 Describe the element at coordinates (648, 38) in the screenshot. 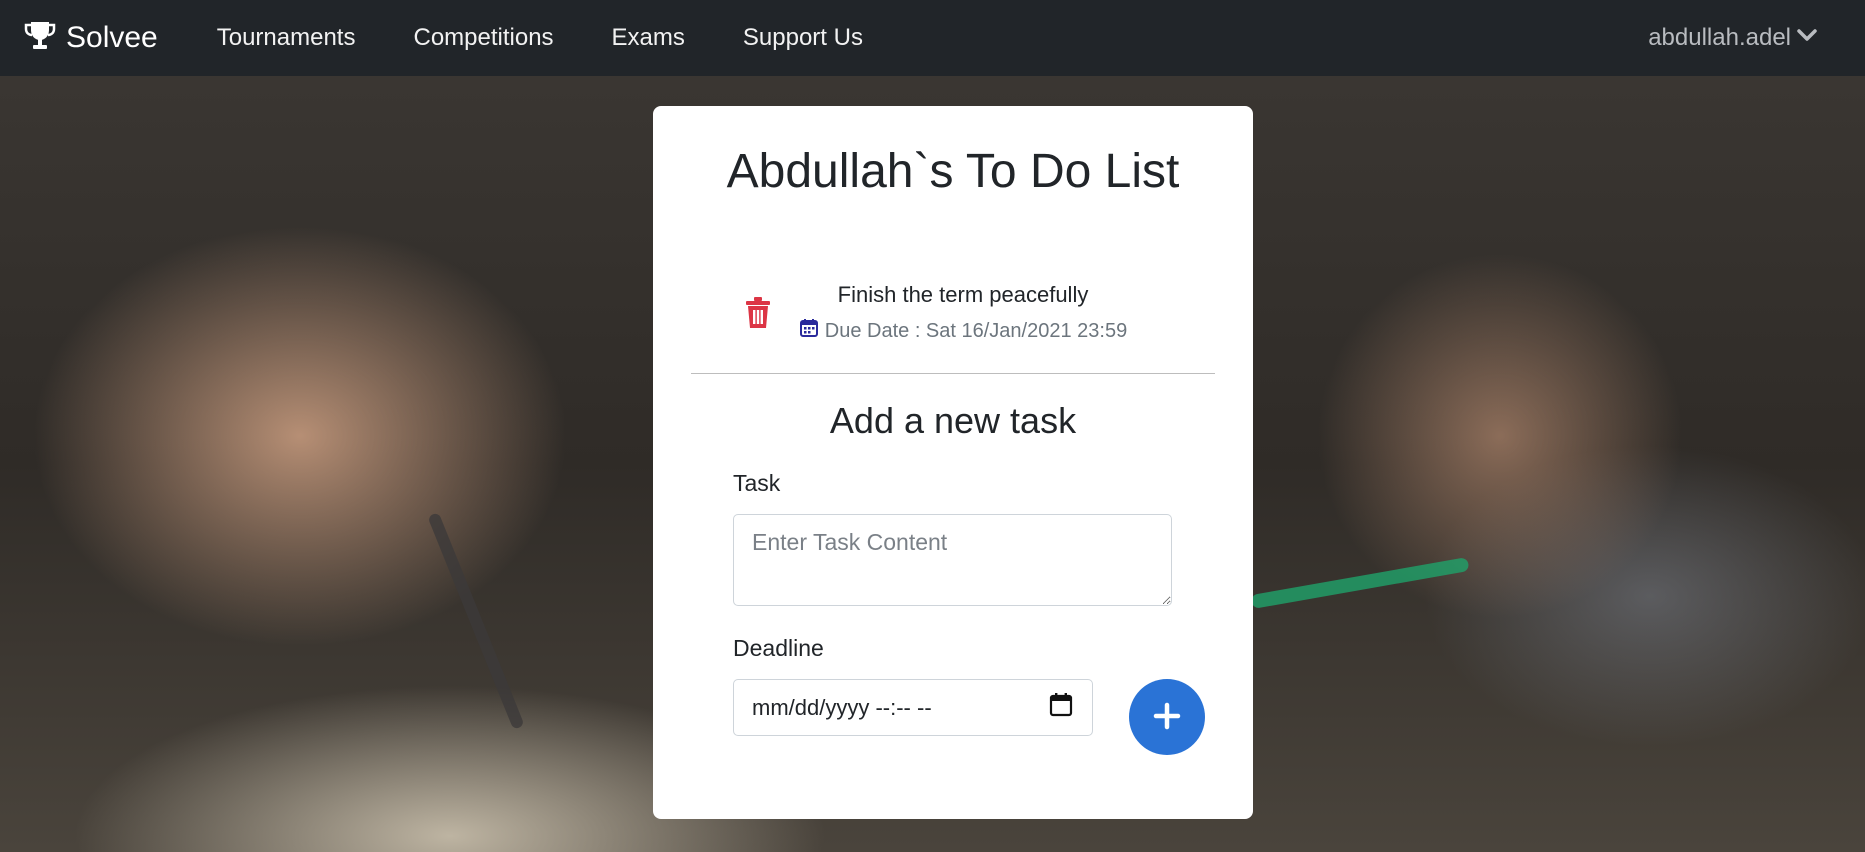

I see `nav-link-exams: Exams` at that location.